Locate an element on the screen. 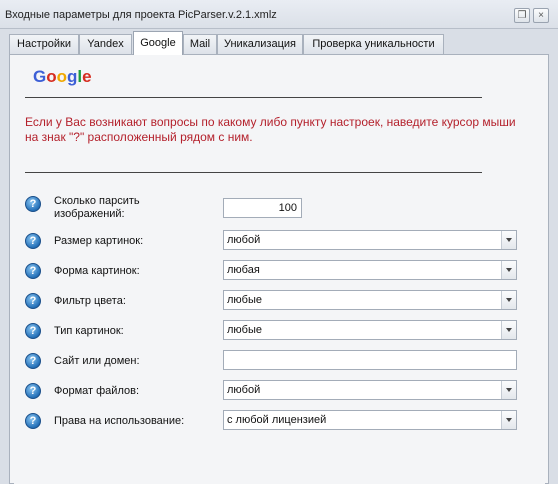 This screenshot has width=558, height=484. image-count-input: 100 is located at coordinates (262, 208).